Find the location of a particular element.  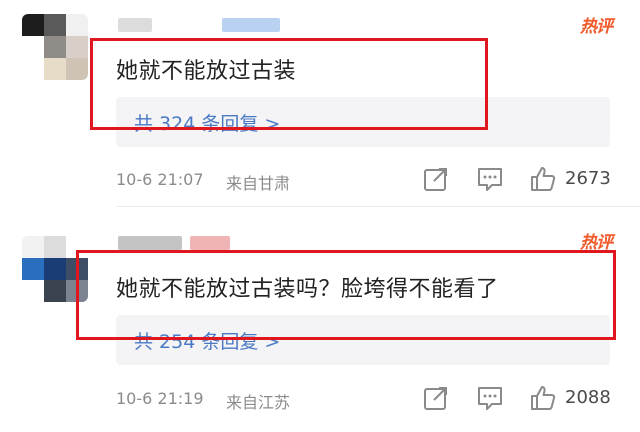

comment-location: 来自江苏 is located at coordinates (258, 402).